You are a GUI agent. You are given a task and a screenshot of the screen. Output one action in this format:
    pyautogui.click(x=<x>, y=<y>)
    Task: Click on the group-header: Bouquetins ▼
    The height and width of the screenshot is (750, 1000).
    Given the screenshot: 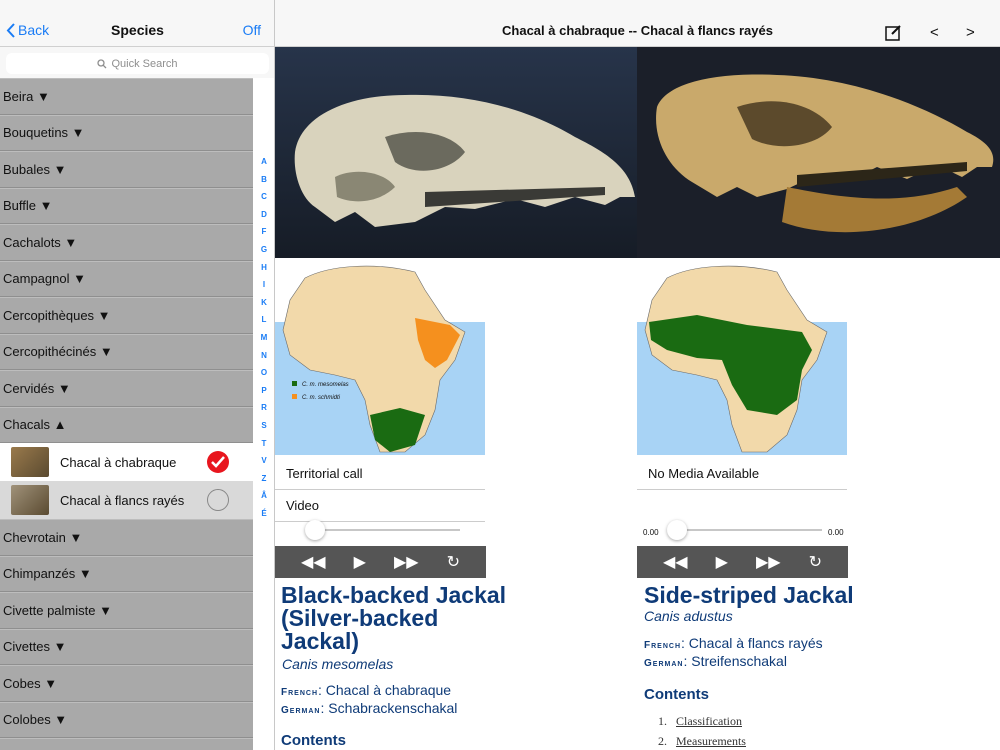 What is the action you would take?
    pyautogui.click(x=126, y=132)
    